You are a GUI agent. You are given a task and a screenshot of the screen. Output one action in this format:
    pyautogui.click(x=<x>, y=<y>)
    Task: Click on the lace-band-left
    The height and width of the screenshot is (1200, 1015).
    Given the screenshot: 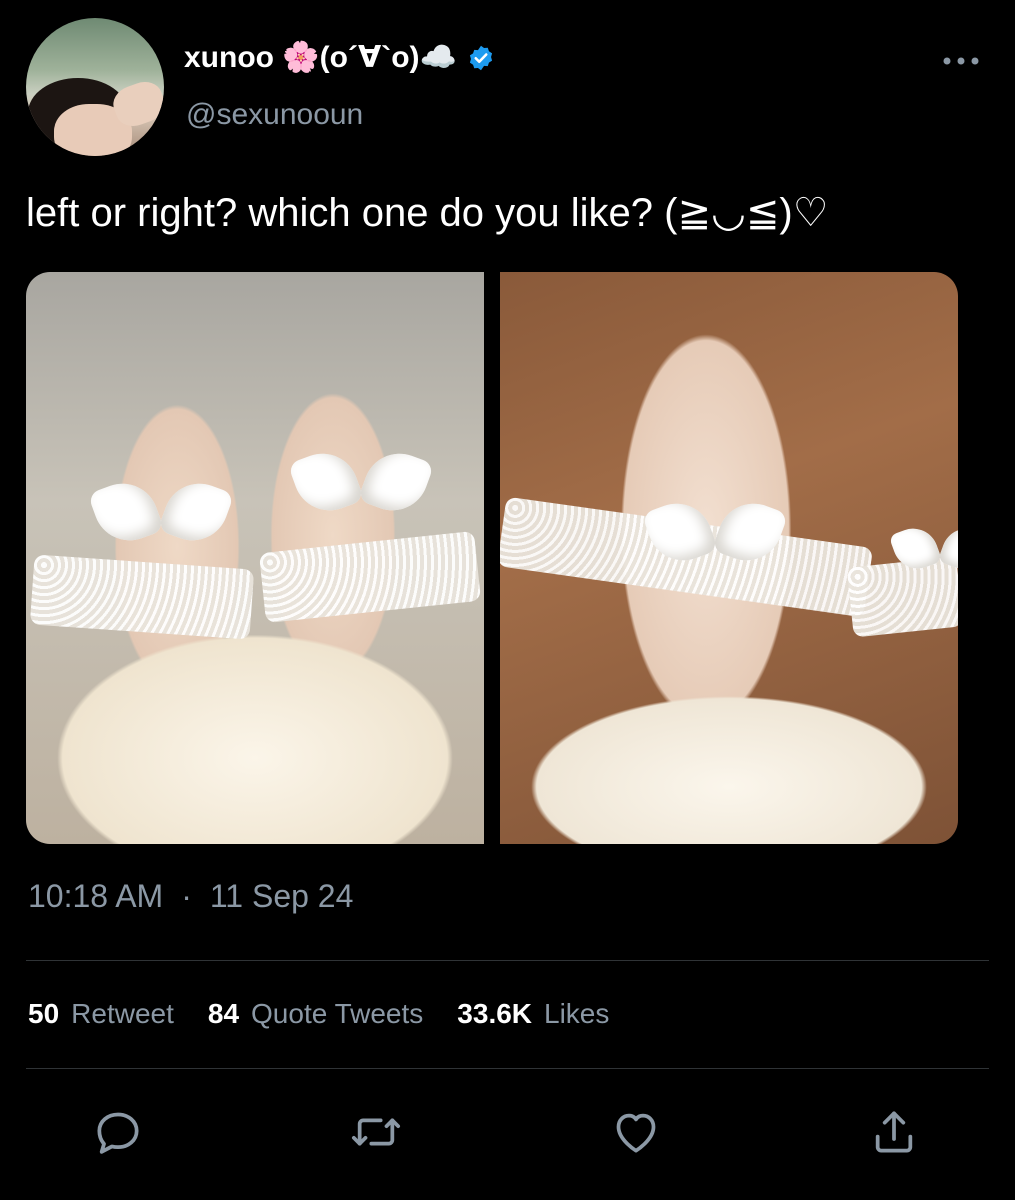 What is the action you would take?
    pyautogui.click(x=142, y=597)
    